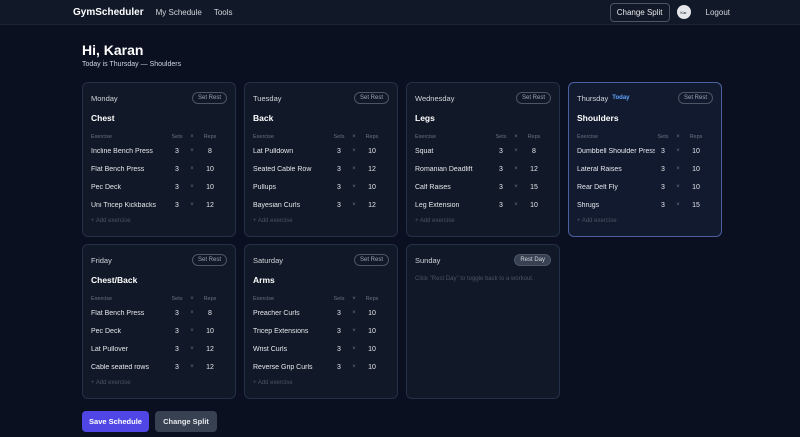 The height and width of the screenshot is (437, 800). Describe the element at coordinates (483, 151) in the screenshot. I see `exercise-row: Squat 3 × 8` at that location.